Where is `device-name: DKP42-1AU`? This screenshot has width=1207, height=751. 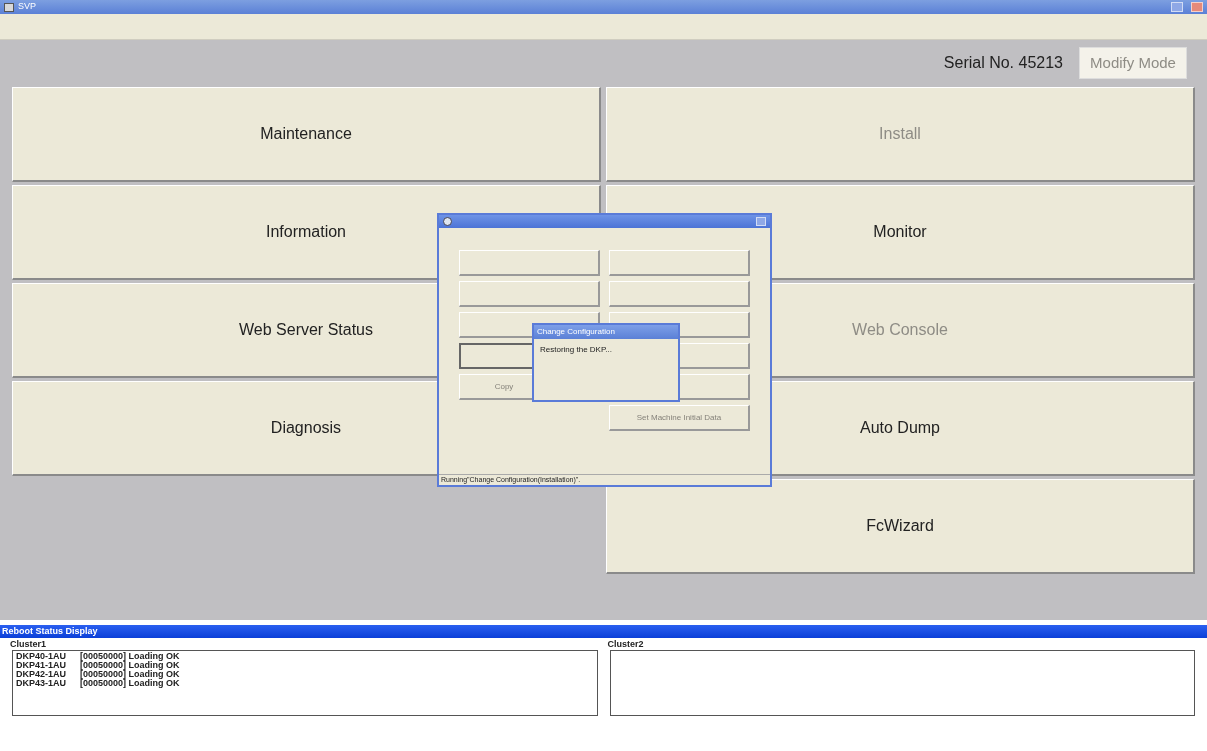
device-name: DKP42-1AU is located at coordinates (41, 674).